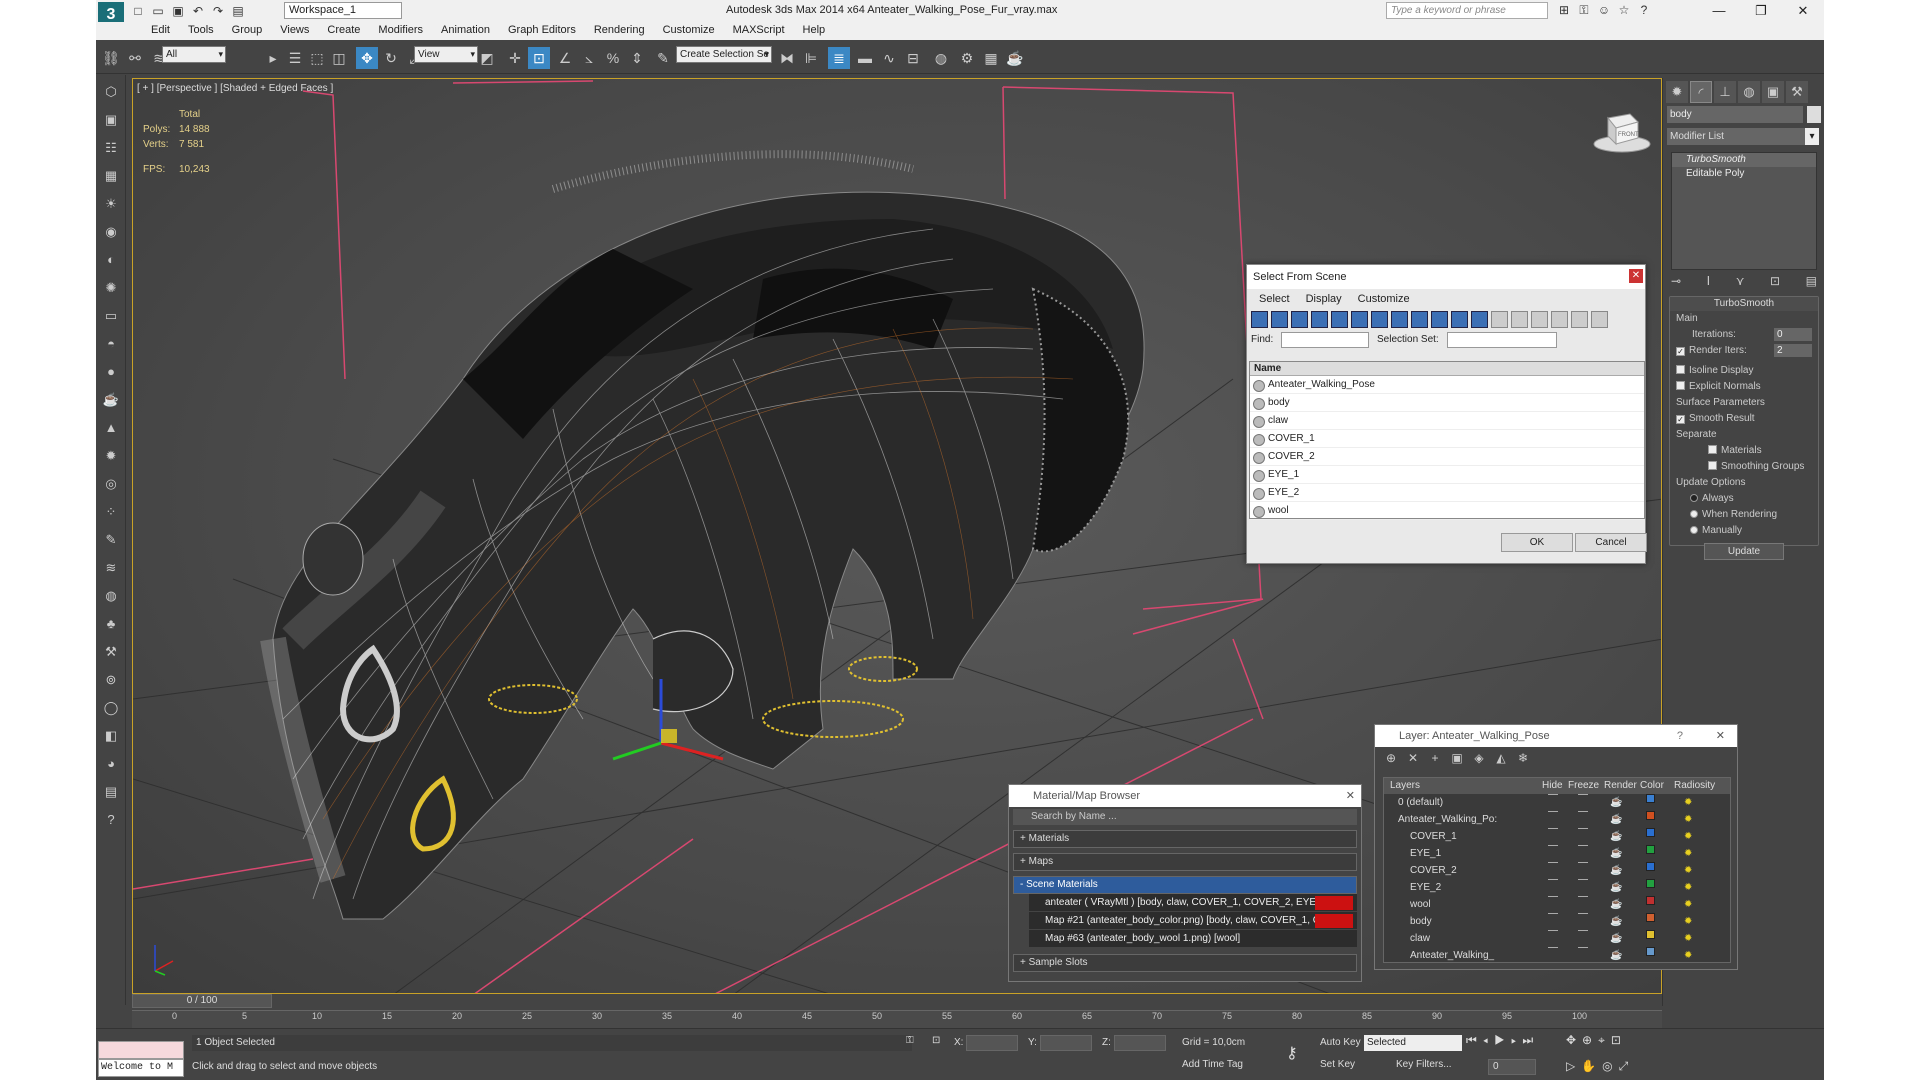 Image resolution: width=1920 pixels, height=1080 pixels. I want to click on col-color: Color, so click(1652, 786).